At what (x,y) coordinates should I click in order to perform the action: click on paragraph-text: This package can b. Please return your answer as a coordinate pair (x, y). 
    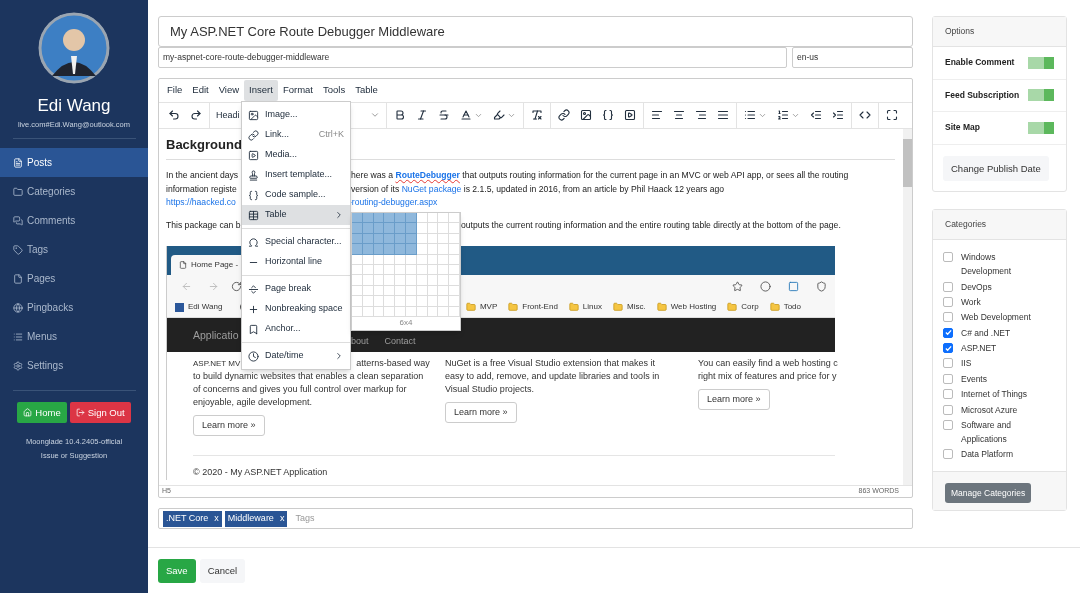
    Looking at the image, I should click on (203, 225).